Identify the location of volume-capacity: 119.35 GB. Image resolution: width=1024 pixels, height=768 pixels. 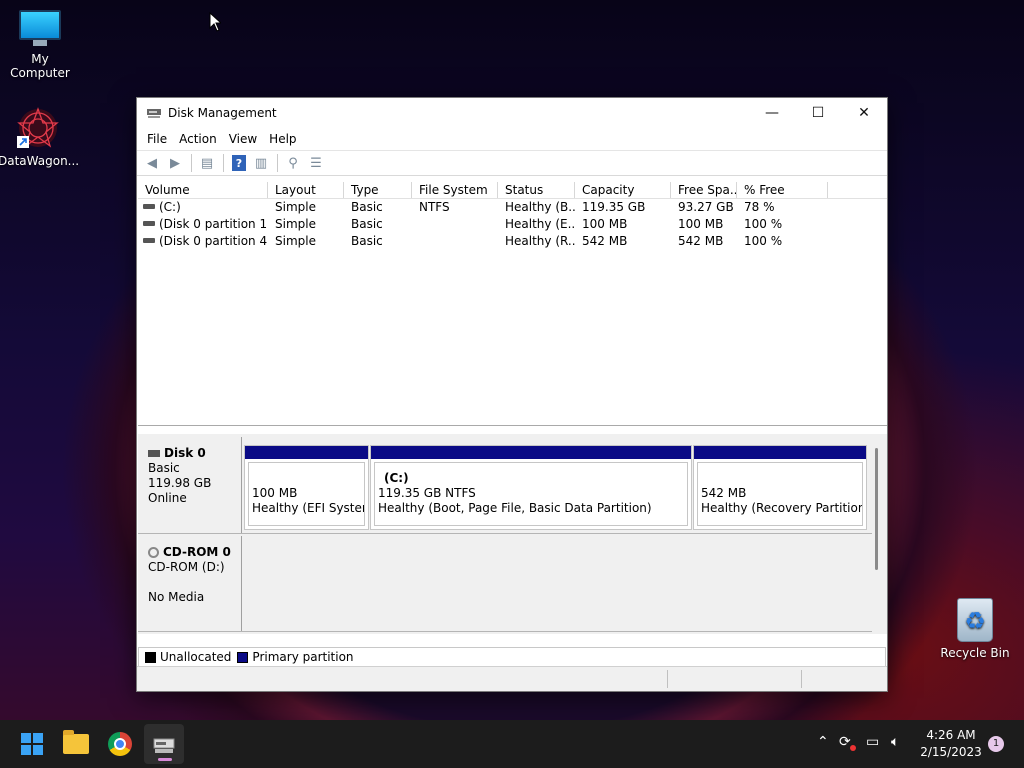
(614, 207).